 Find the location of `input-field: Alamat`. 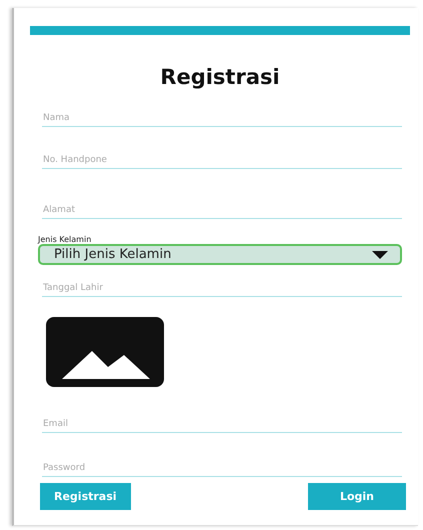

input-field: Alamat is located at coordinates (222, 211).